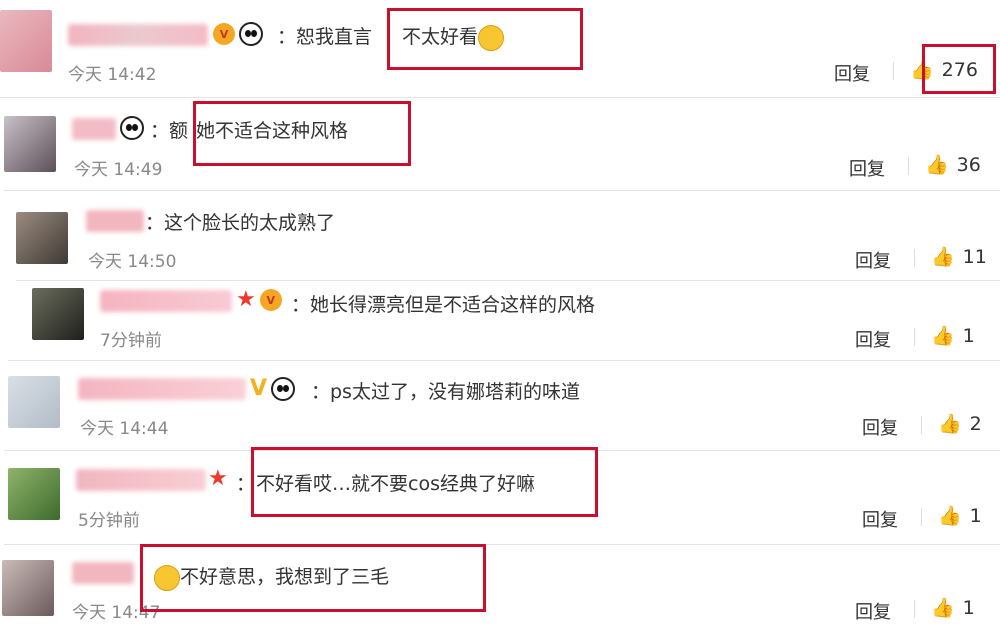 Image resolution: width=1000 pixels, height=633 pixels. Describe the element at coordinates (959, 257) in the screenshot. I see `like-button: 👍 11` at that location.